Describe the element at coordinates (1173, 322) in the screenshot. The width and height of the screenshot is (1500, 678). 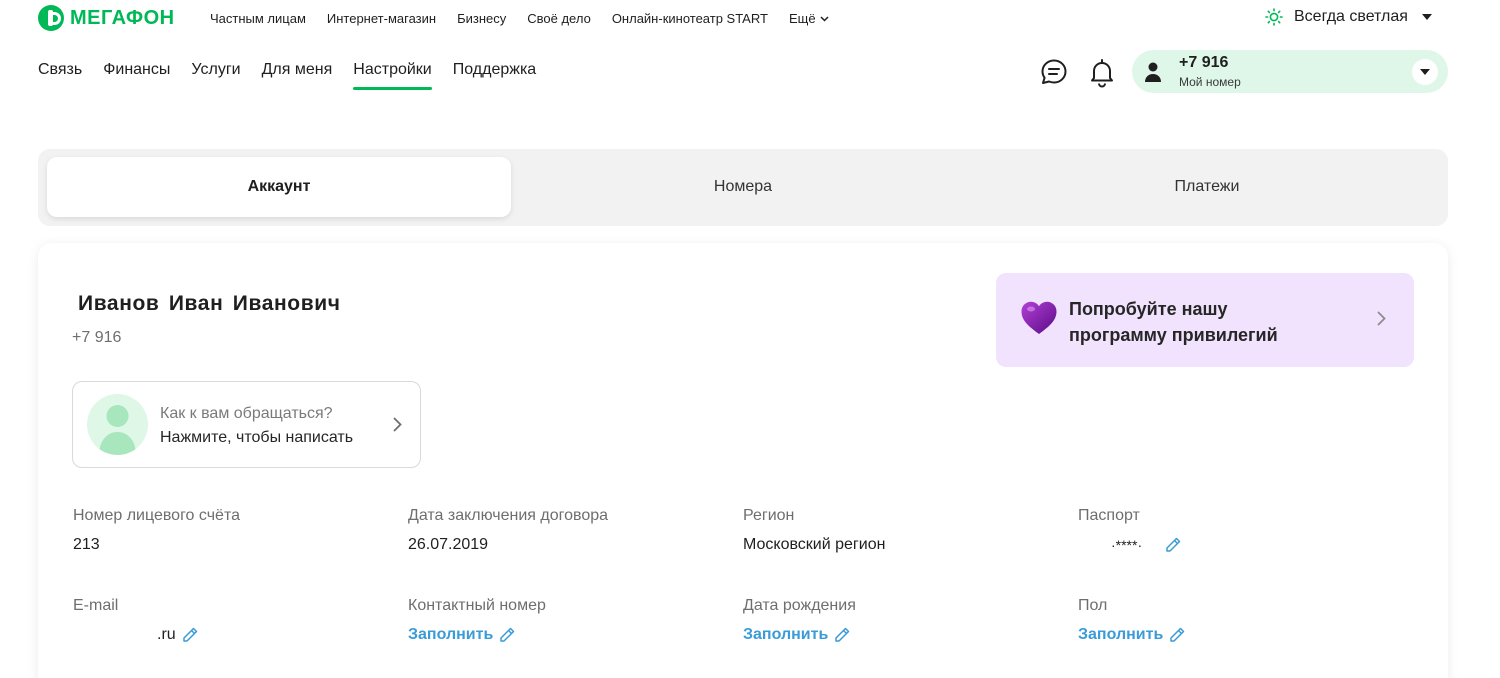
I see `promo-text: Попробуйте нашу программу привилегий` at that location.